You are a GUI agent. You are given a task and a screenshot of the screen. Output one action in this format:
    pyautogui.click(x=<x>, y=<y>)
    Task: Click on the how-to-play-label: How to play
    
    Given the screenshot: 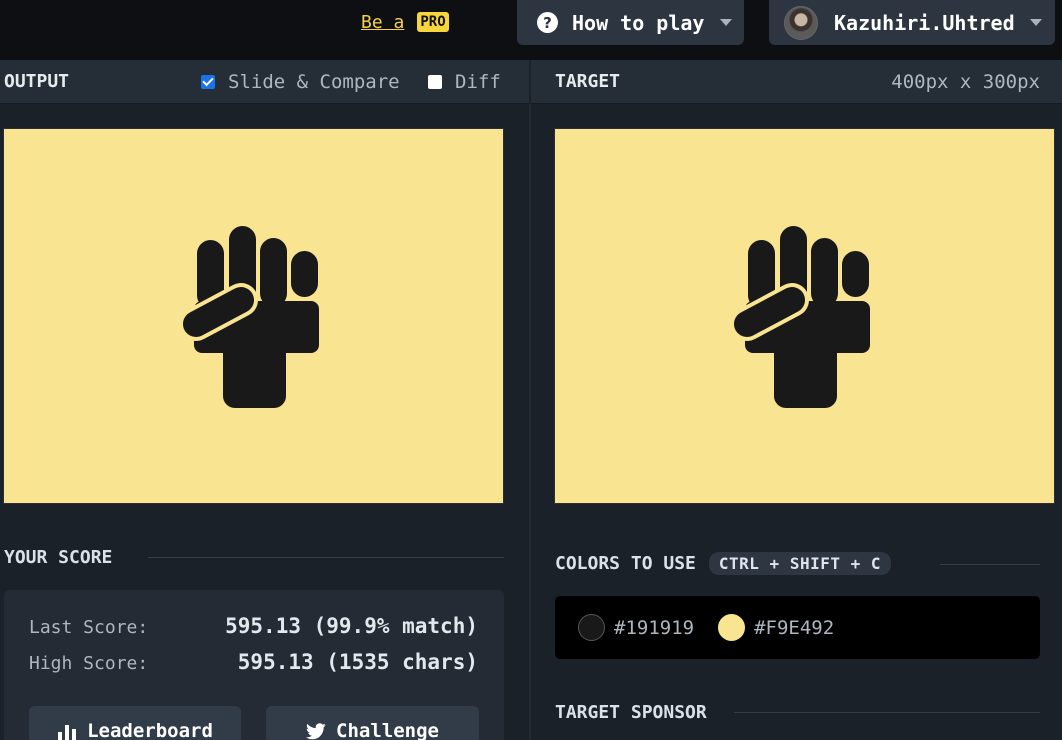 What is the action you would take?
    pyautogui.click(x=638, y=22)
    